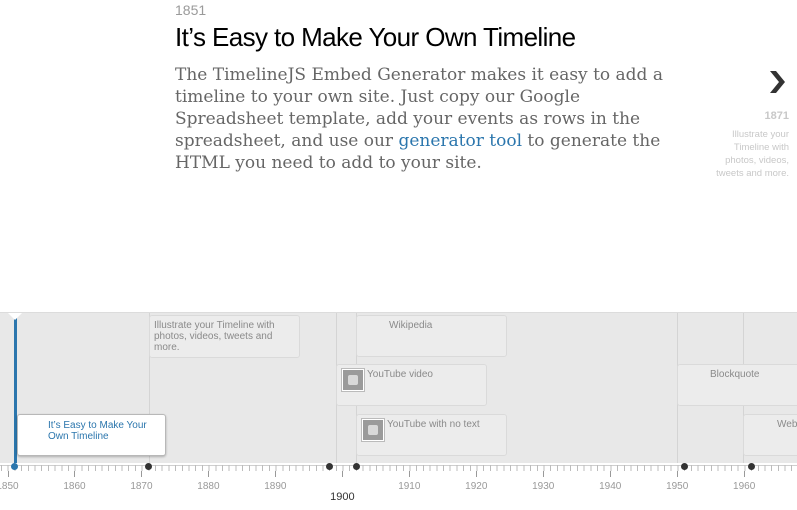  I want to click on flag-youtube-no-text: YouTube with no text, so click(431, 435).